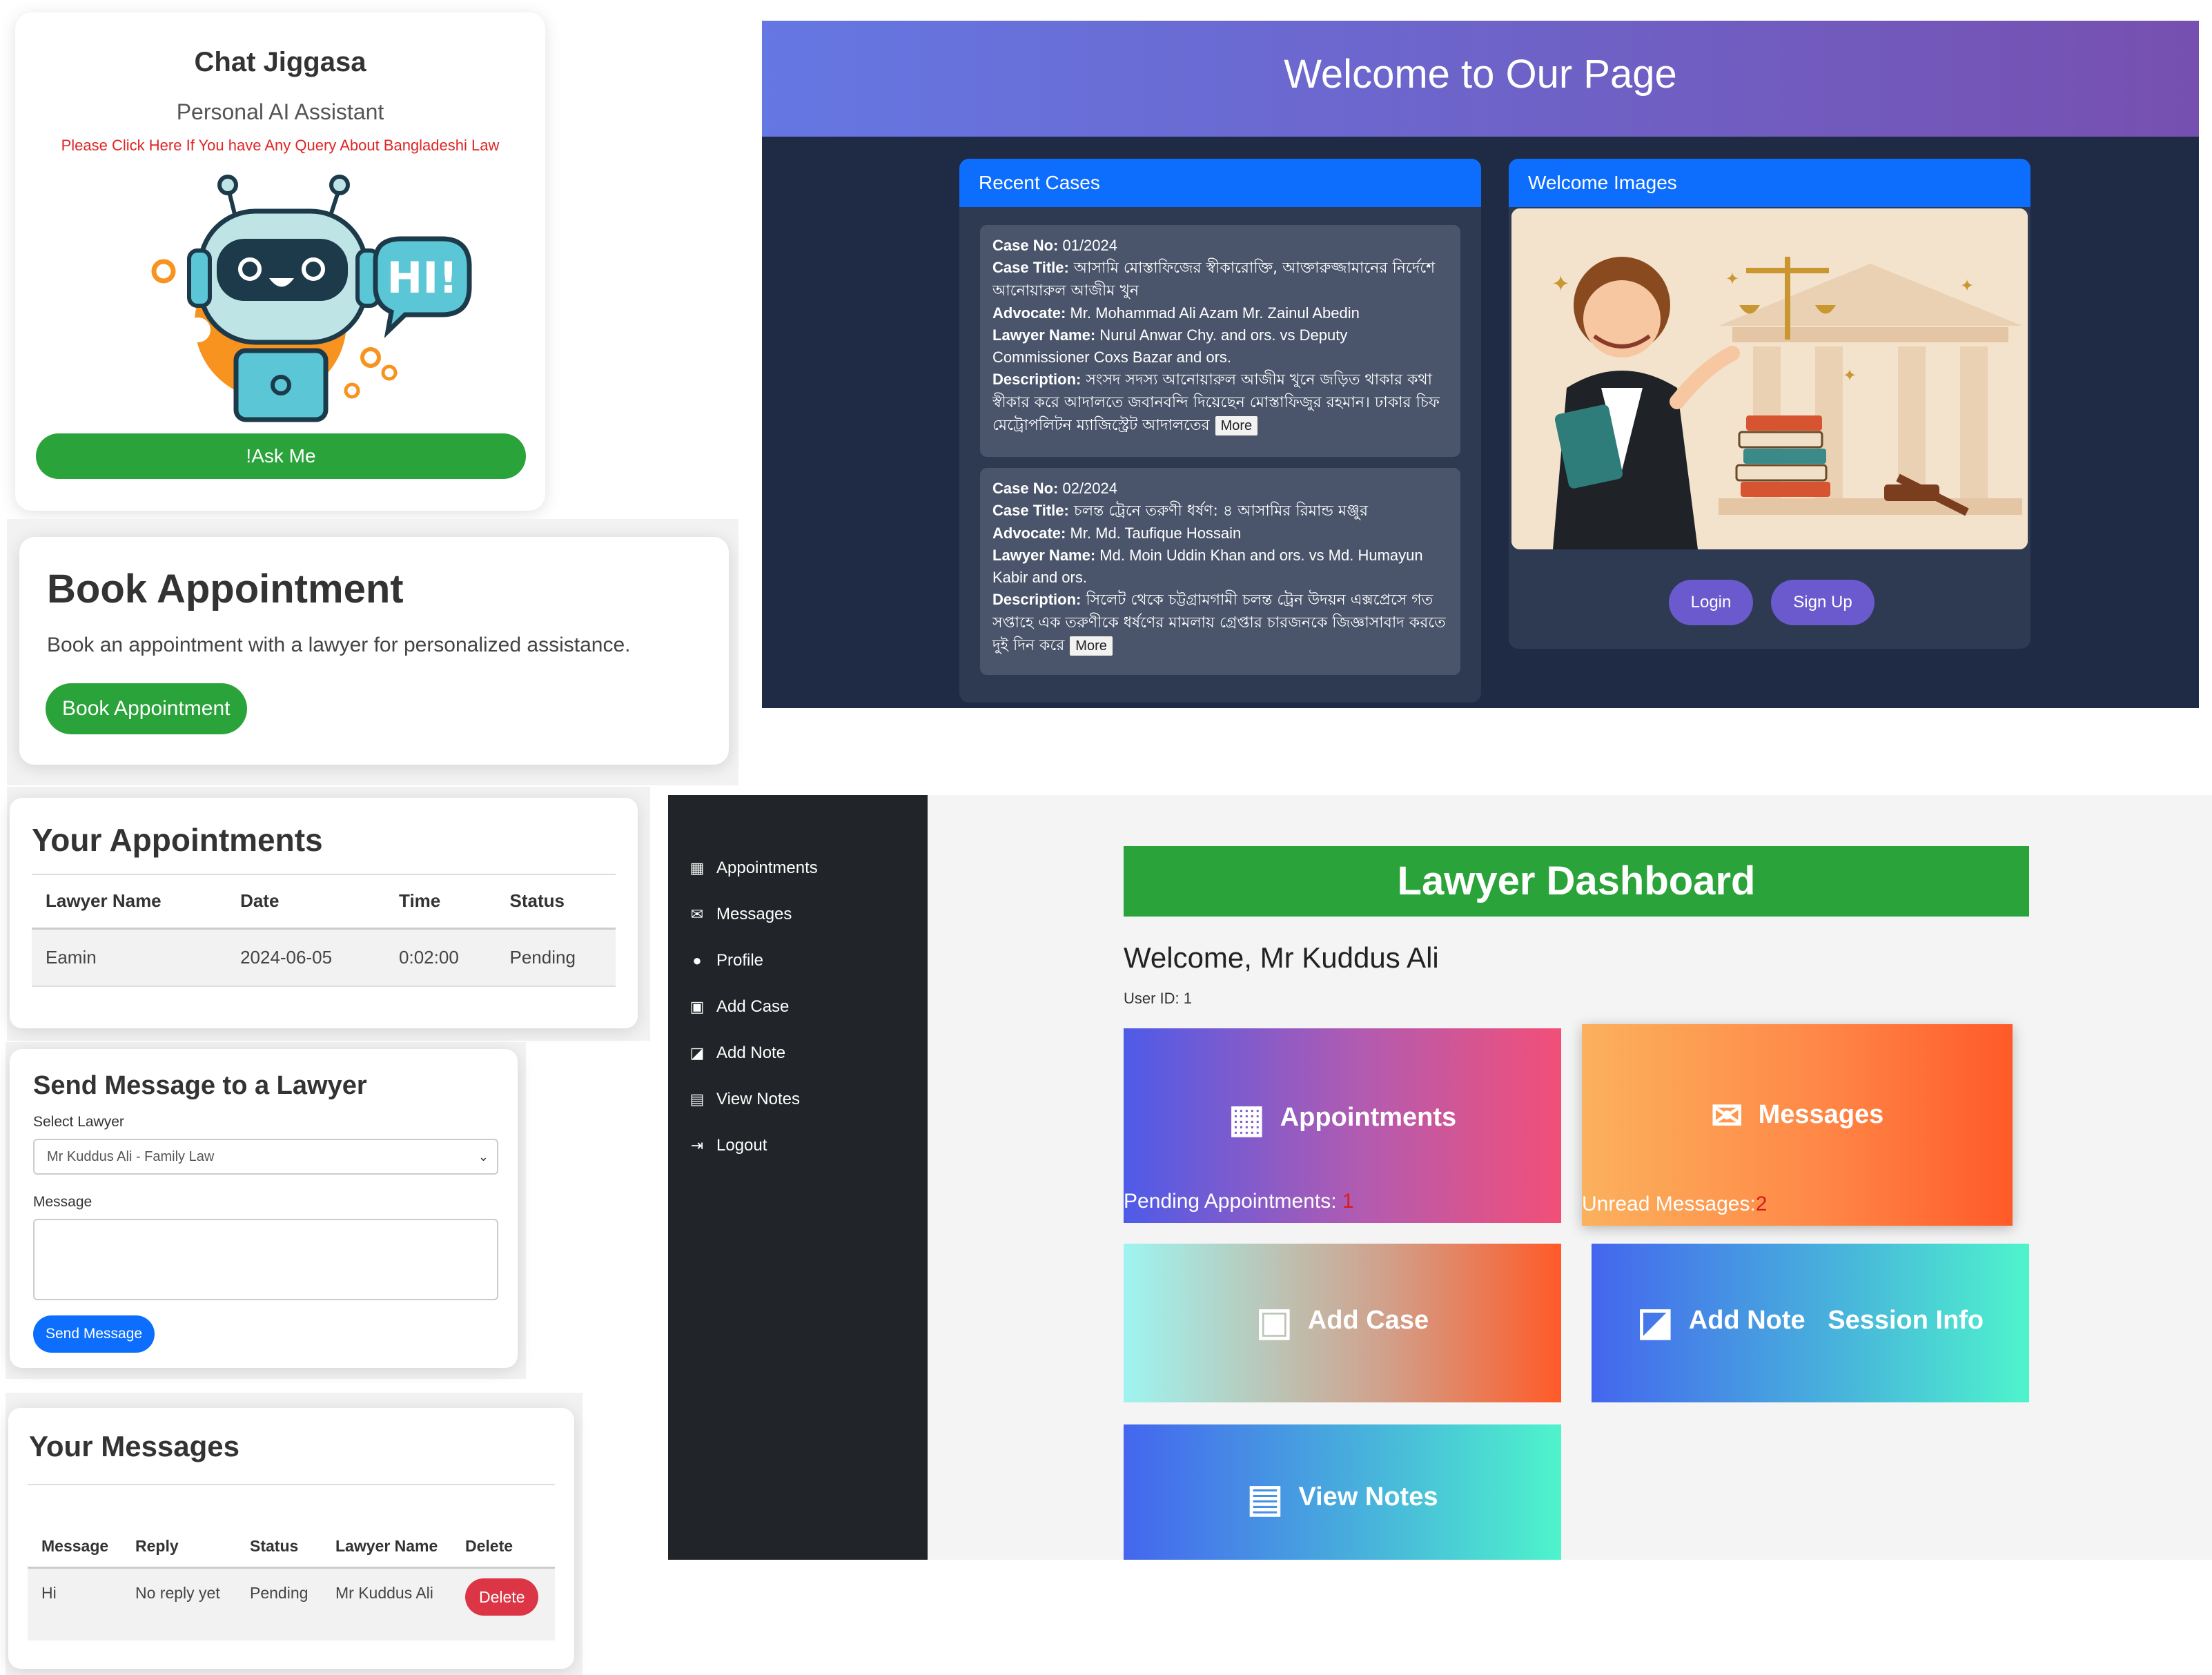 This screenshot has width=2212, height=1675. I want to click on messages-tile: ✉ Messages Unread Messages:2, so click(1798, 1125).